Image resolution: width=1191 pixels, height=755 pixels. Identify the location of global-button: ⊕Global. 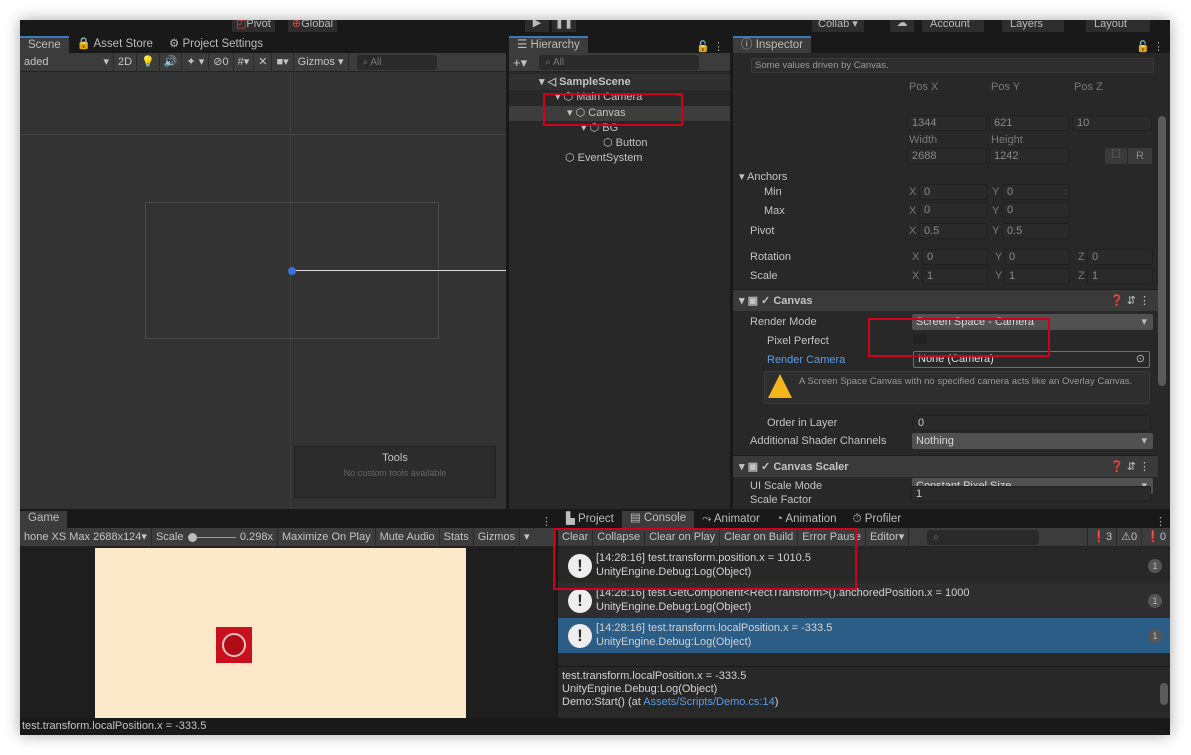
(313, 26).